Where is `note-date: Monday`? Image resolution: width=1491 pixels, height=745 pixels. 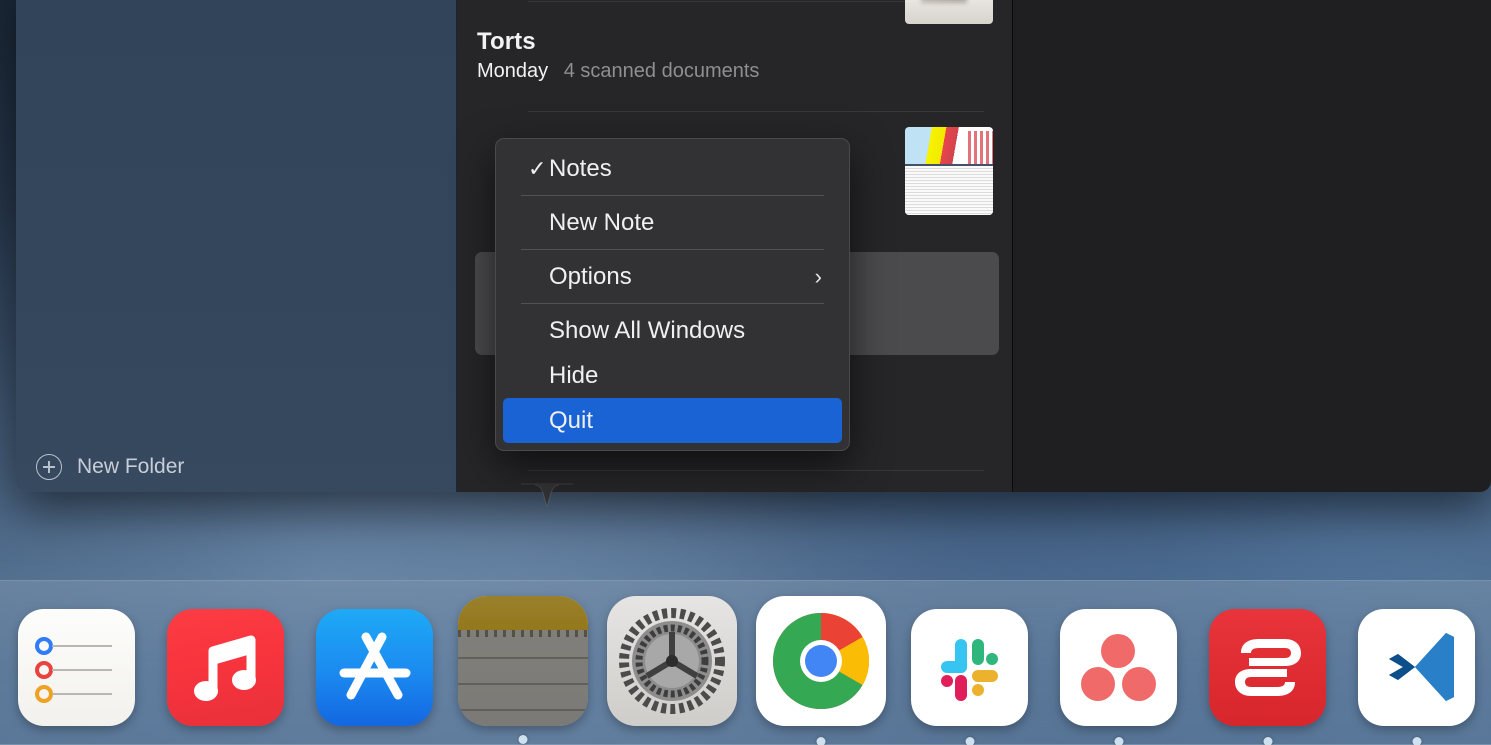
note-date: Monday is located at coordinates (513, 71).